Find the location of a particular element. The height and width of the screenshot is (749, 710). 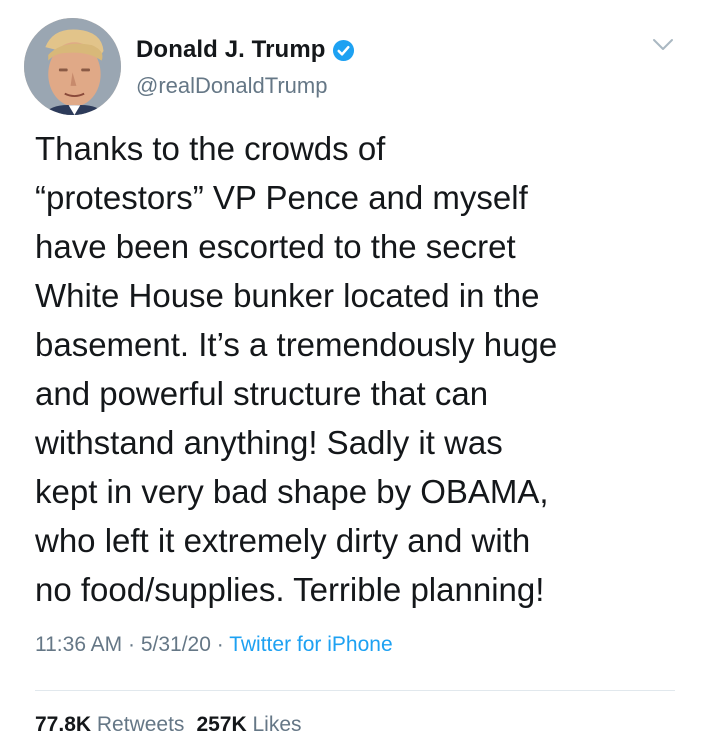

tweet-text-line: who left it extremely dirty and with is located at coordinates (283, 540).